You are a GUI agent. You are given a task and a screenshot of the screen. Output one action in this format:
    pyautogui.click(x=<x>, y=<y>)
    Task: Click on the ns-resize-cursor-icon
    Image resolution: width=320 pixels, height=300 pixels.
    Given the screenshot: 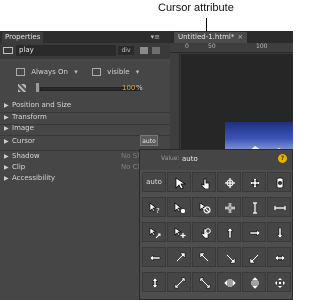 What is the action you would take?
    pyautogui.click(x=155, y=283)
    